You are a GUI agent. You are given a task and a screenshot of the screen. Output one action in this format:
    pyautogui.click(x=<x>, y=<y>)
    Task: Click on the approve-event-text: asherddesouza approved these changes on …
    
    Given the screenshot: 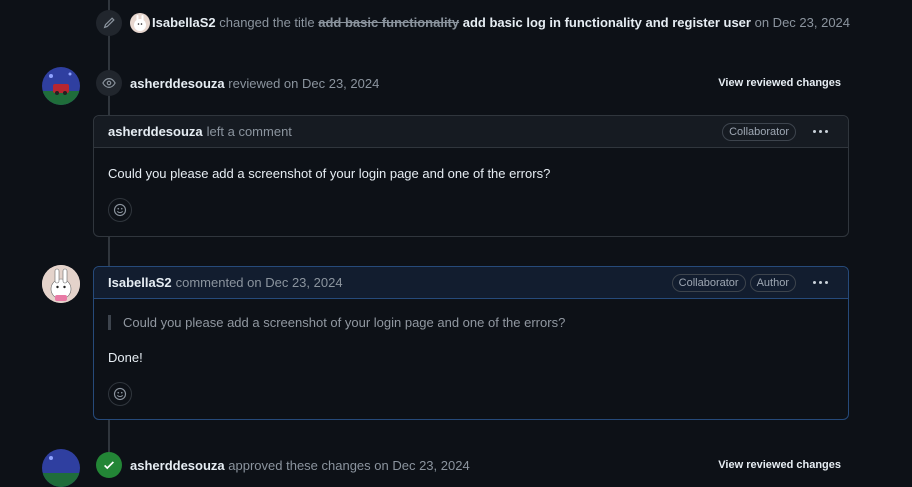 What is the action you would take?
    pyautogui.click(x=300, y=465)
    